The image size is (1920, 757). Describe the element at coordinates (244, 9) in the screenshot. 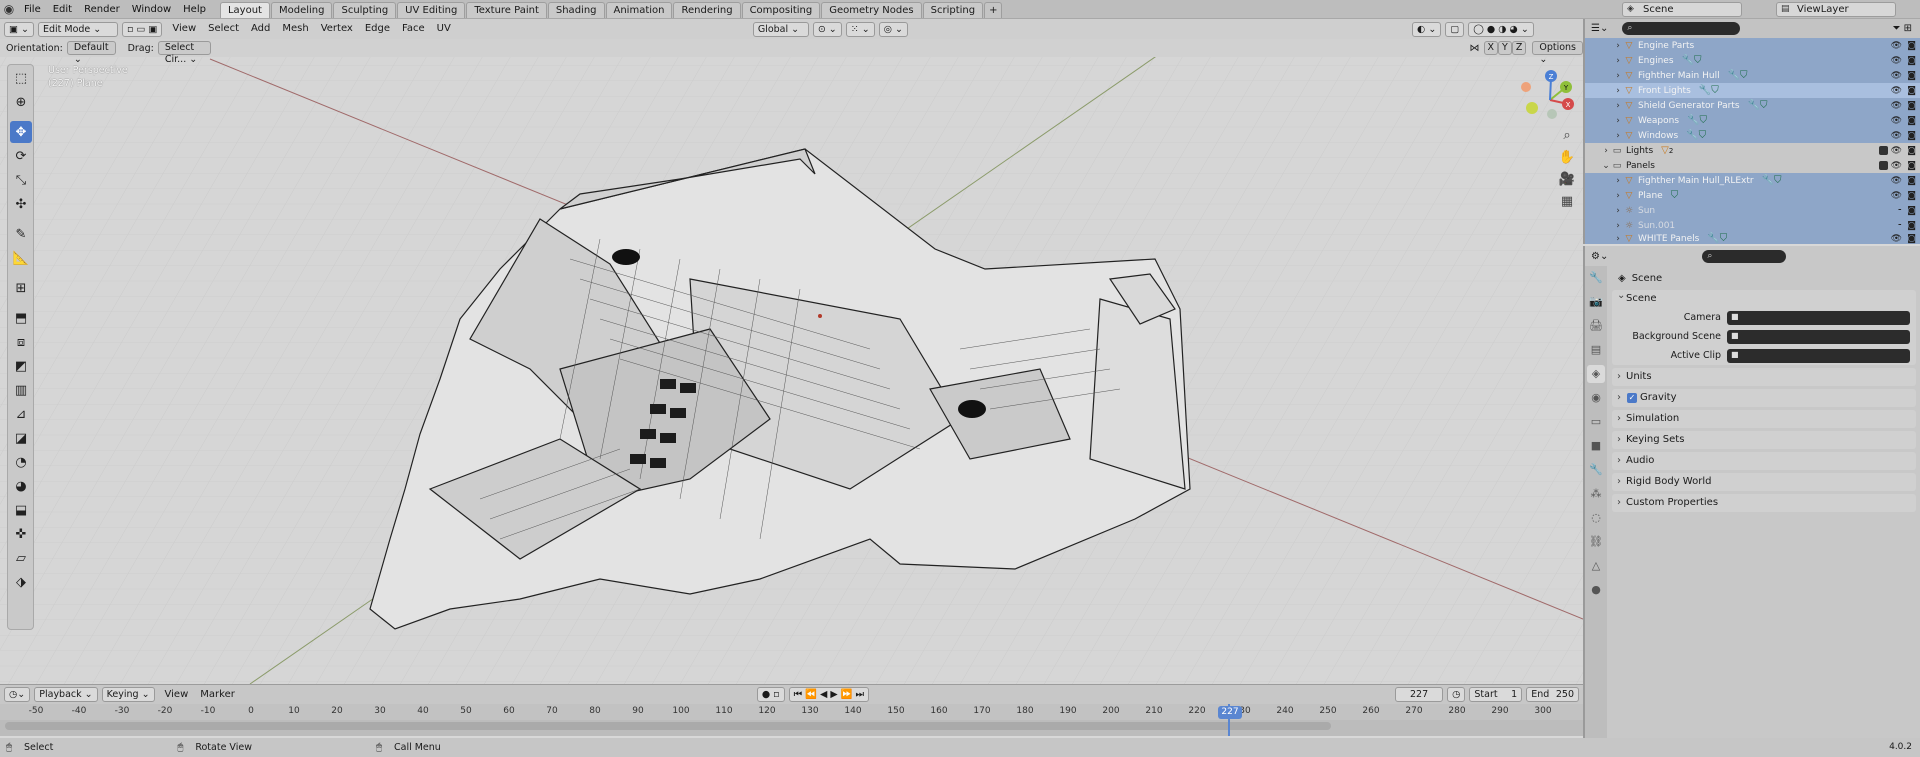

I see `tab-layout: Layout` at that location.